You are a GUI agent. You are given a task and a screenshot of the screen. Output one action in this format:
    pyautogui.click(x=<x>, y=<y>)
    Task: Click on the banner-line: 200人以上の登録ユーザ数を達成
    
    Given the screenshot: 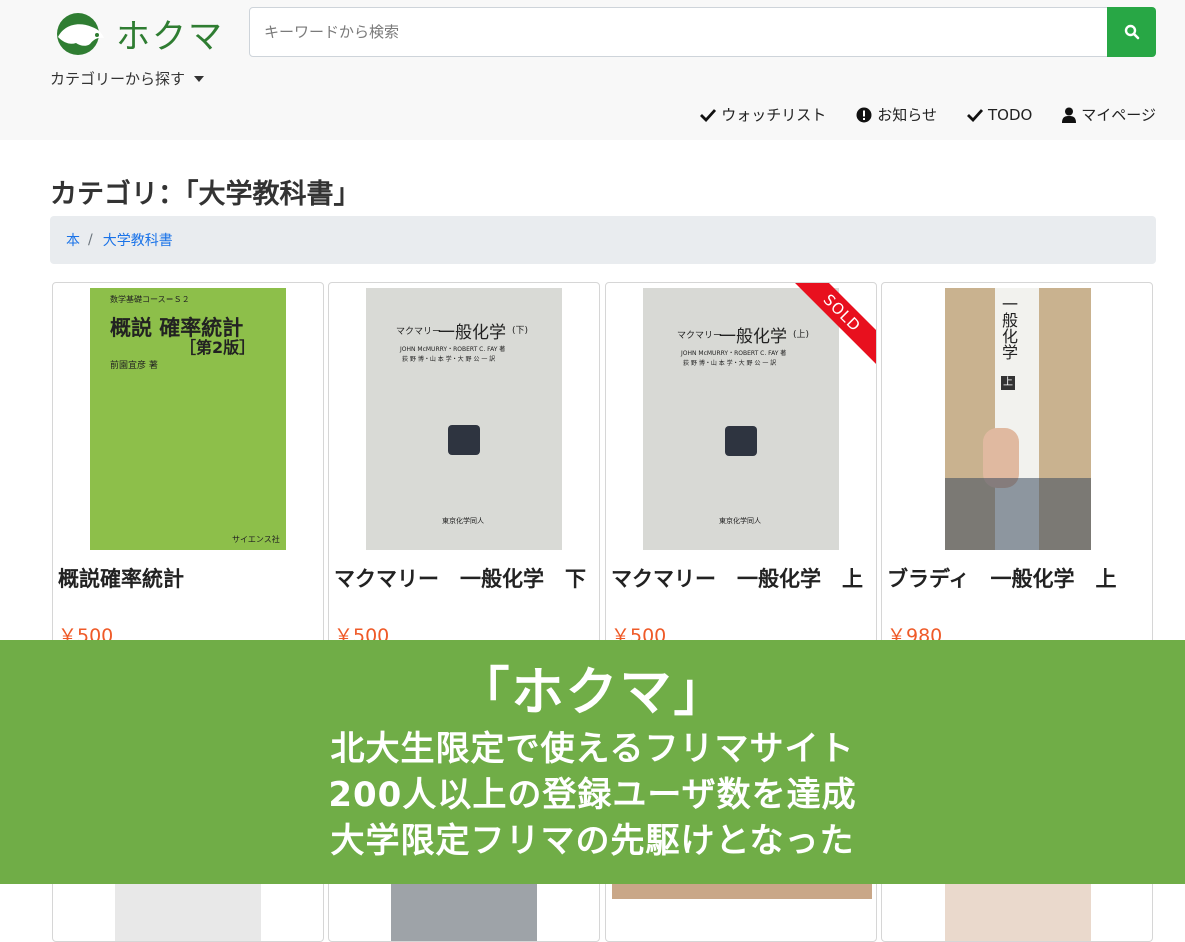 What is the action you would take?
    pyautogui.click(x=592, y=795)
    